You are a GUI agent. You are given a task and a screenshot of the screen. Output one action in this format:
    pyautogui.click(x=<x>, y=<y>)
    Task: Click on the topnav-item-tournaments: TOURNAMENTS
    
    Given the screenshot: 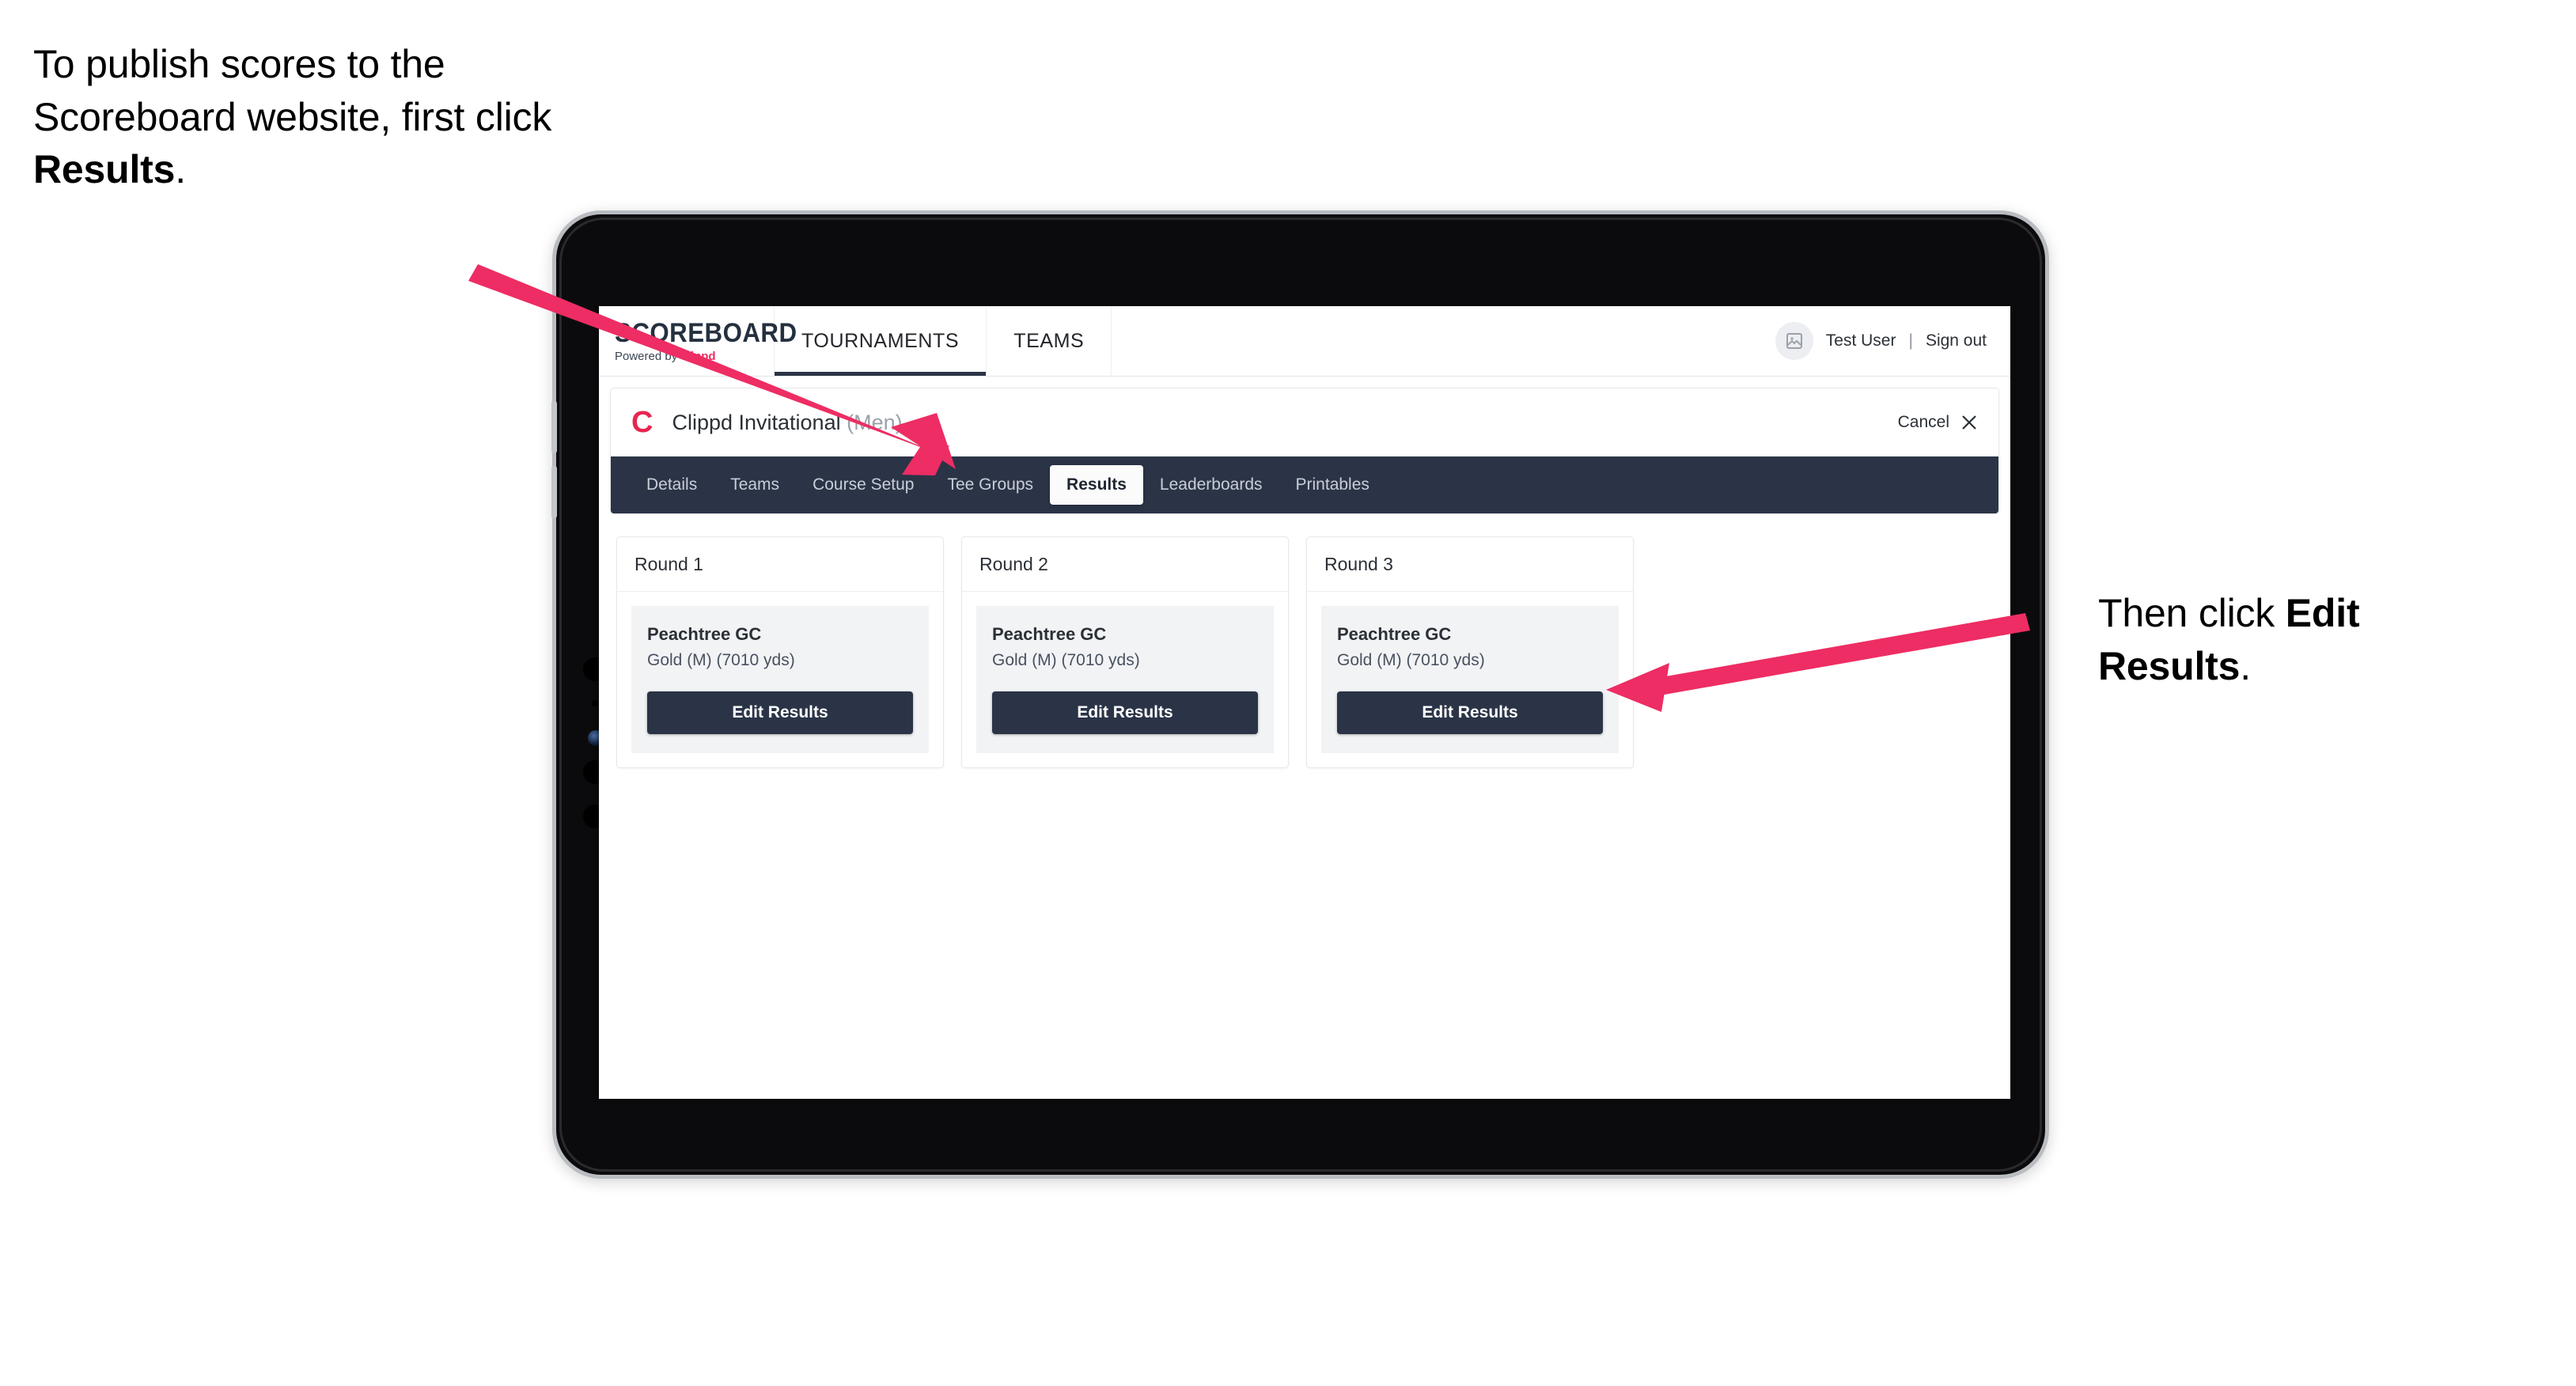 What is the action you would take?
    pyautogui.click(x=881, y=341)
    